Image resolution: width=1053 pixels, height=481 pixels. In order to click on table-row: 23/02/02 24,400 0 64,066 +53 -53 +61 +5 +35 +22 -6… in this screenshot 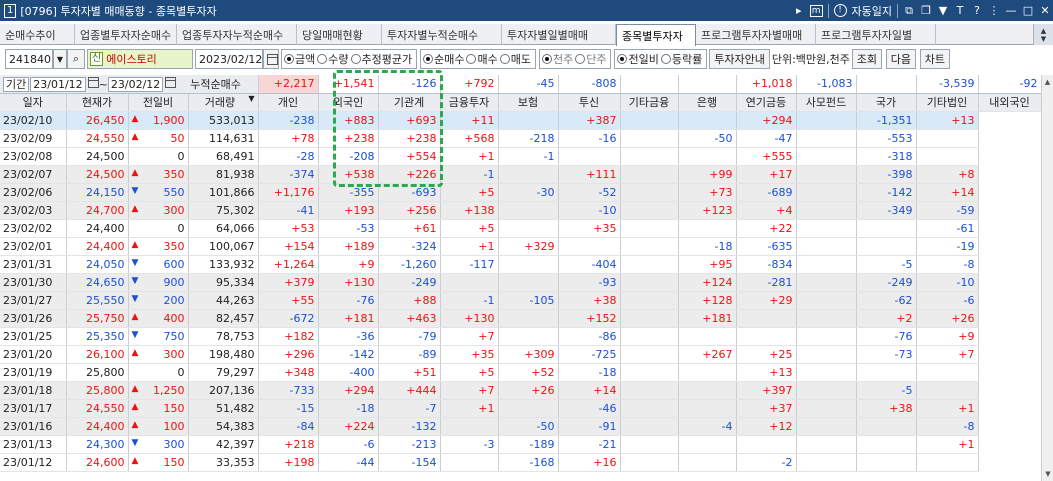, I will do `click(520, 228)`.